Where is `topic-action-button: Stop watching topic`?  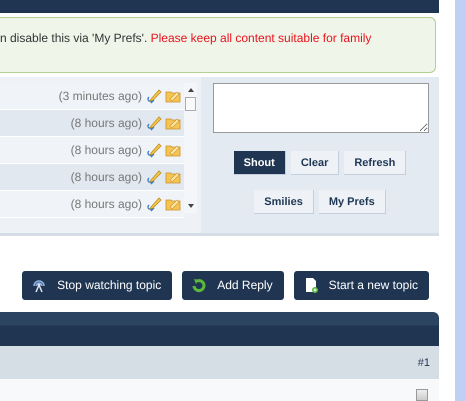
topic-action-button: Stop watching topic is located at coordinates (97, 285).